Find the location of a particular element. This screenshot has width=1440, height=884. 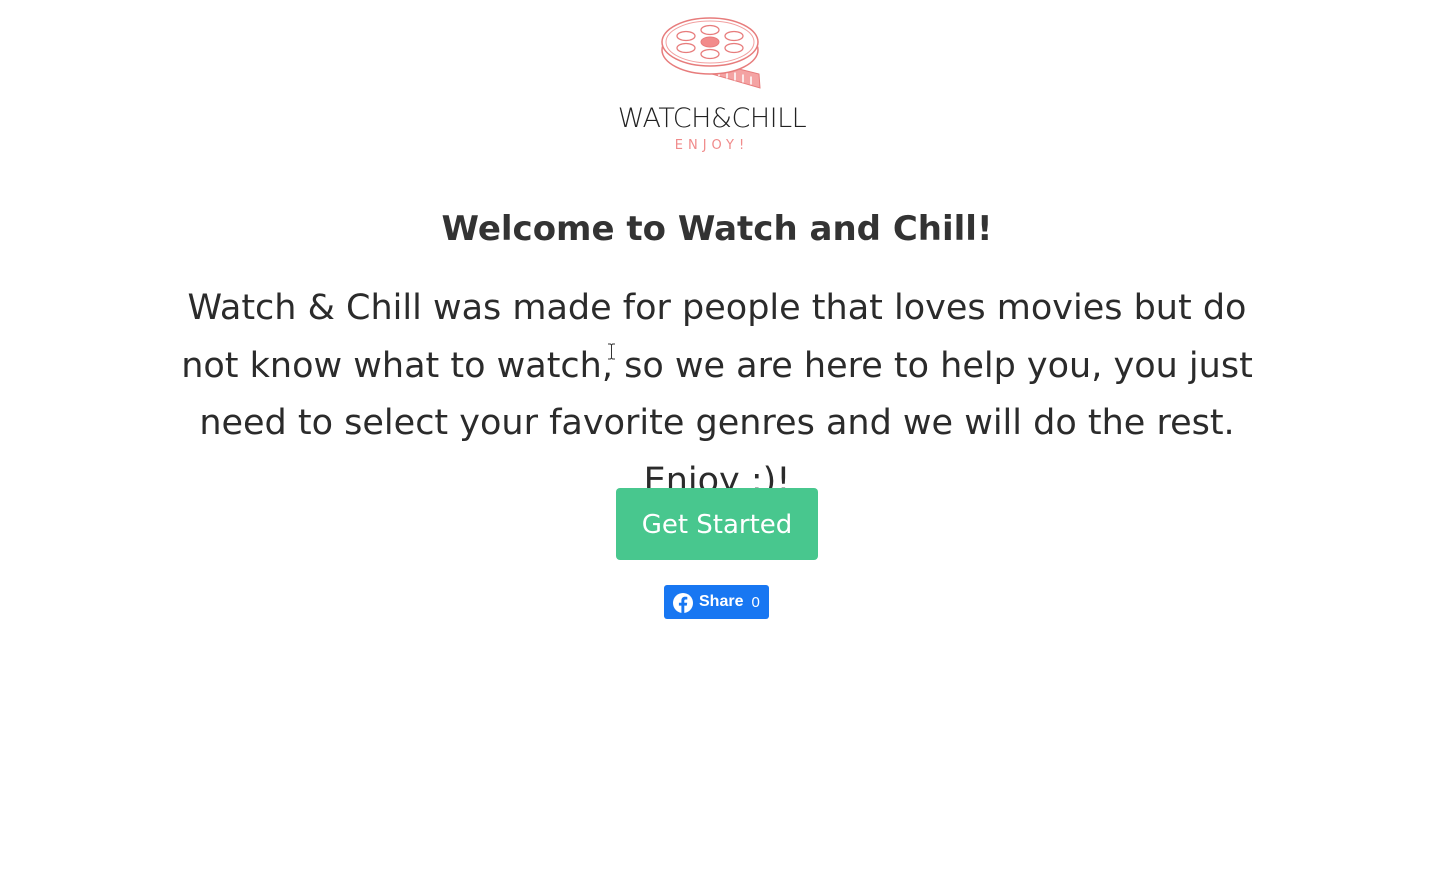

logo-tagline: ENJOY! is located at coordinates (712, 145).